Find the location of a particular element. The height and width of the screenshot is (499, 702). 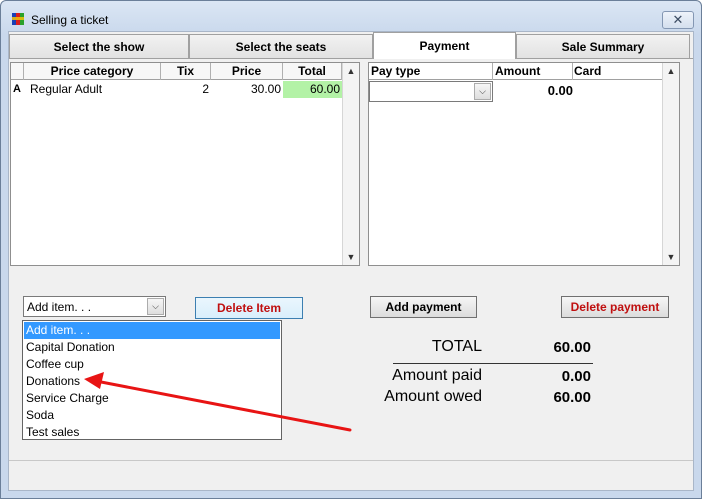

title-bar: Selling a ticket ✕ is located at coordinates (351, 18).